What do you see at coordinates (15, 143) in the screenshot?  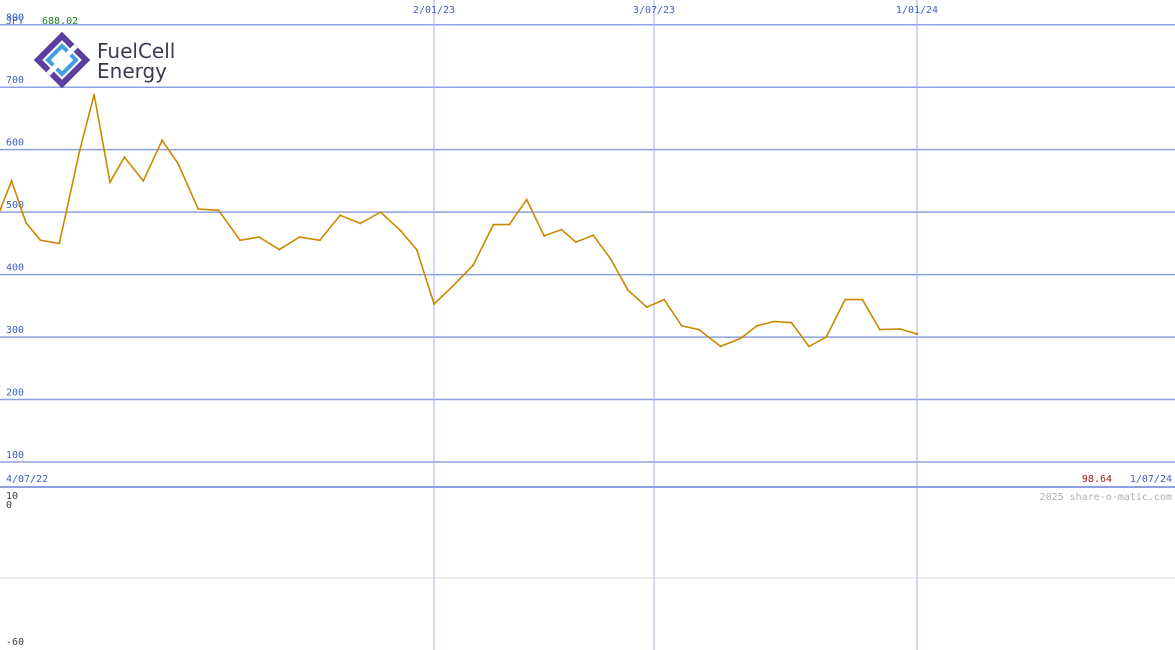 I see `y-tick-label: 600` at bounding box center [15, 143].